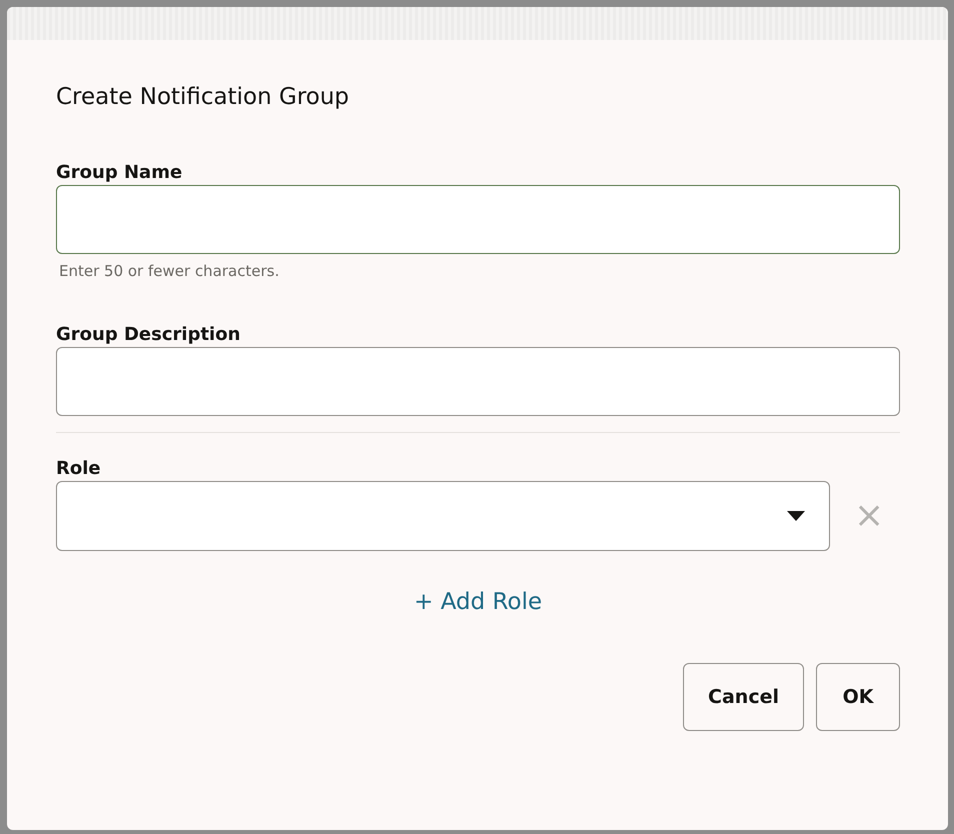  I want to click on ok-button: OK, so click(858, 697).